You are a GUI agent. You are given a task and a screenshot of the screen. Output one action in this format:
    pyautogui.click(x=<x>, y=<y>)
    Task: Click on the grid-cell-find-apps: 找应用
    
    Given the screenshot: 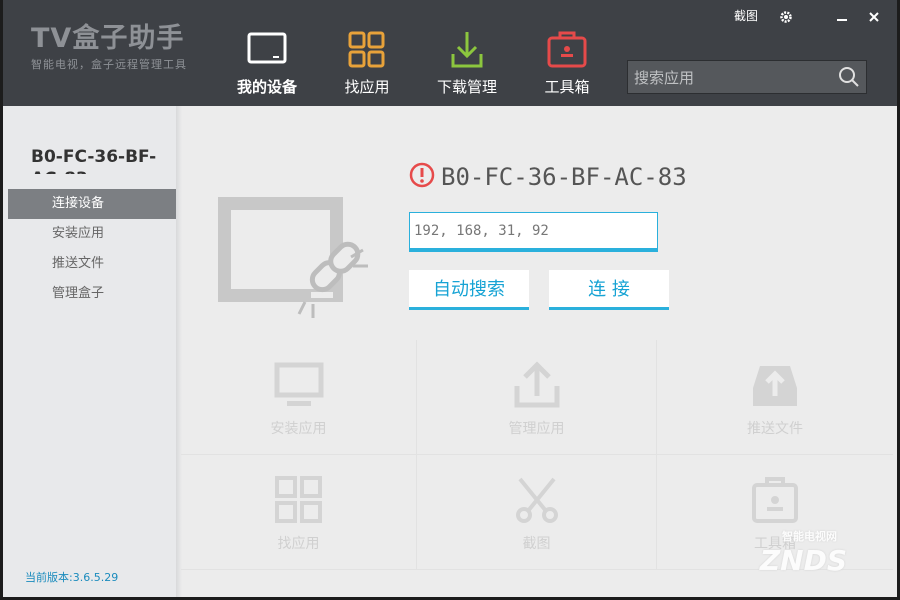 What is the action you would take?
    pyautogui.click(x=299, y=512)
    